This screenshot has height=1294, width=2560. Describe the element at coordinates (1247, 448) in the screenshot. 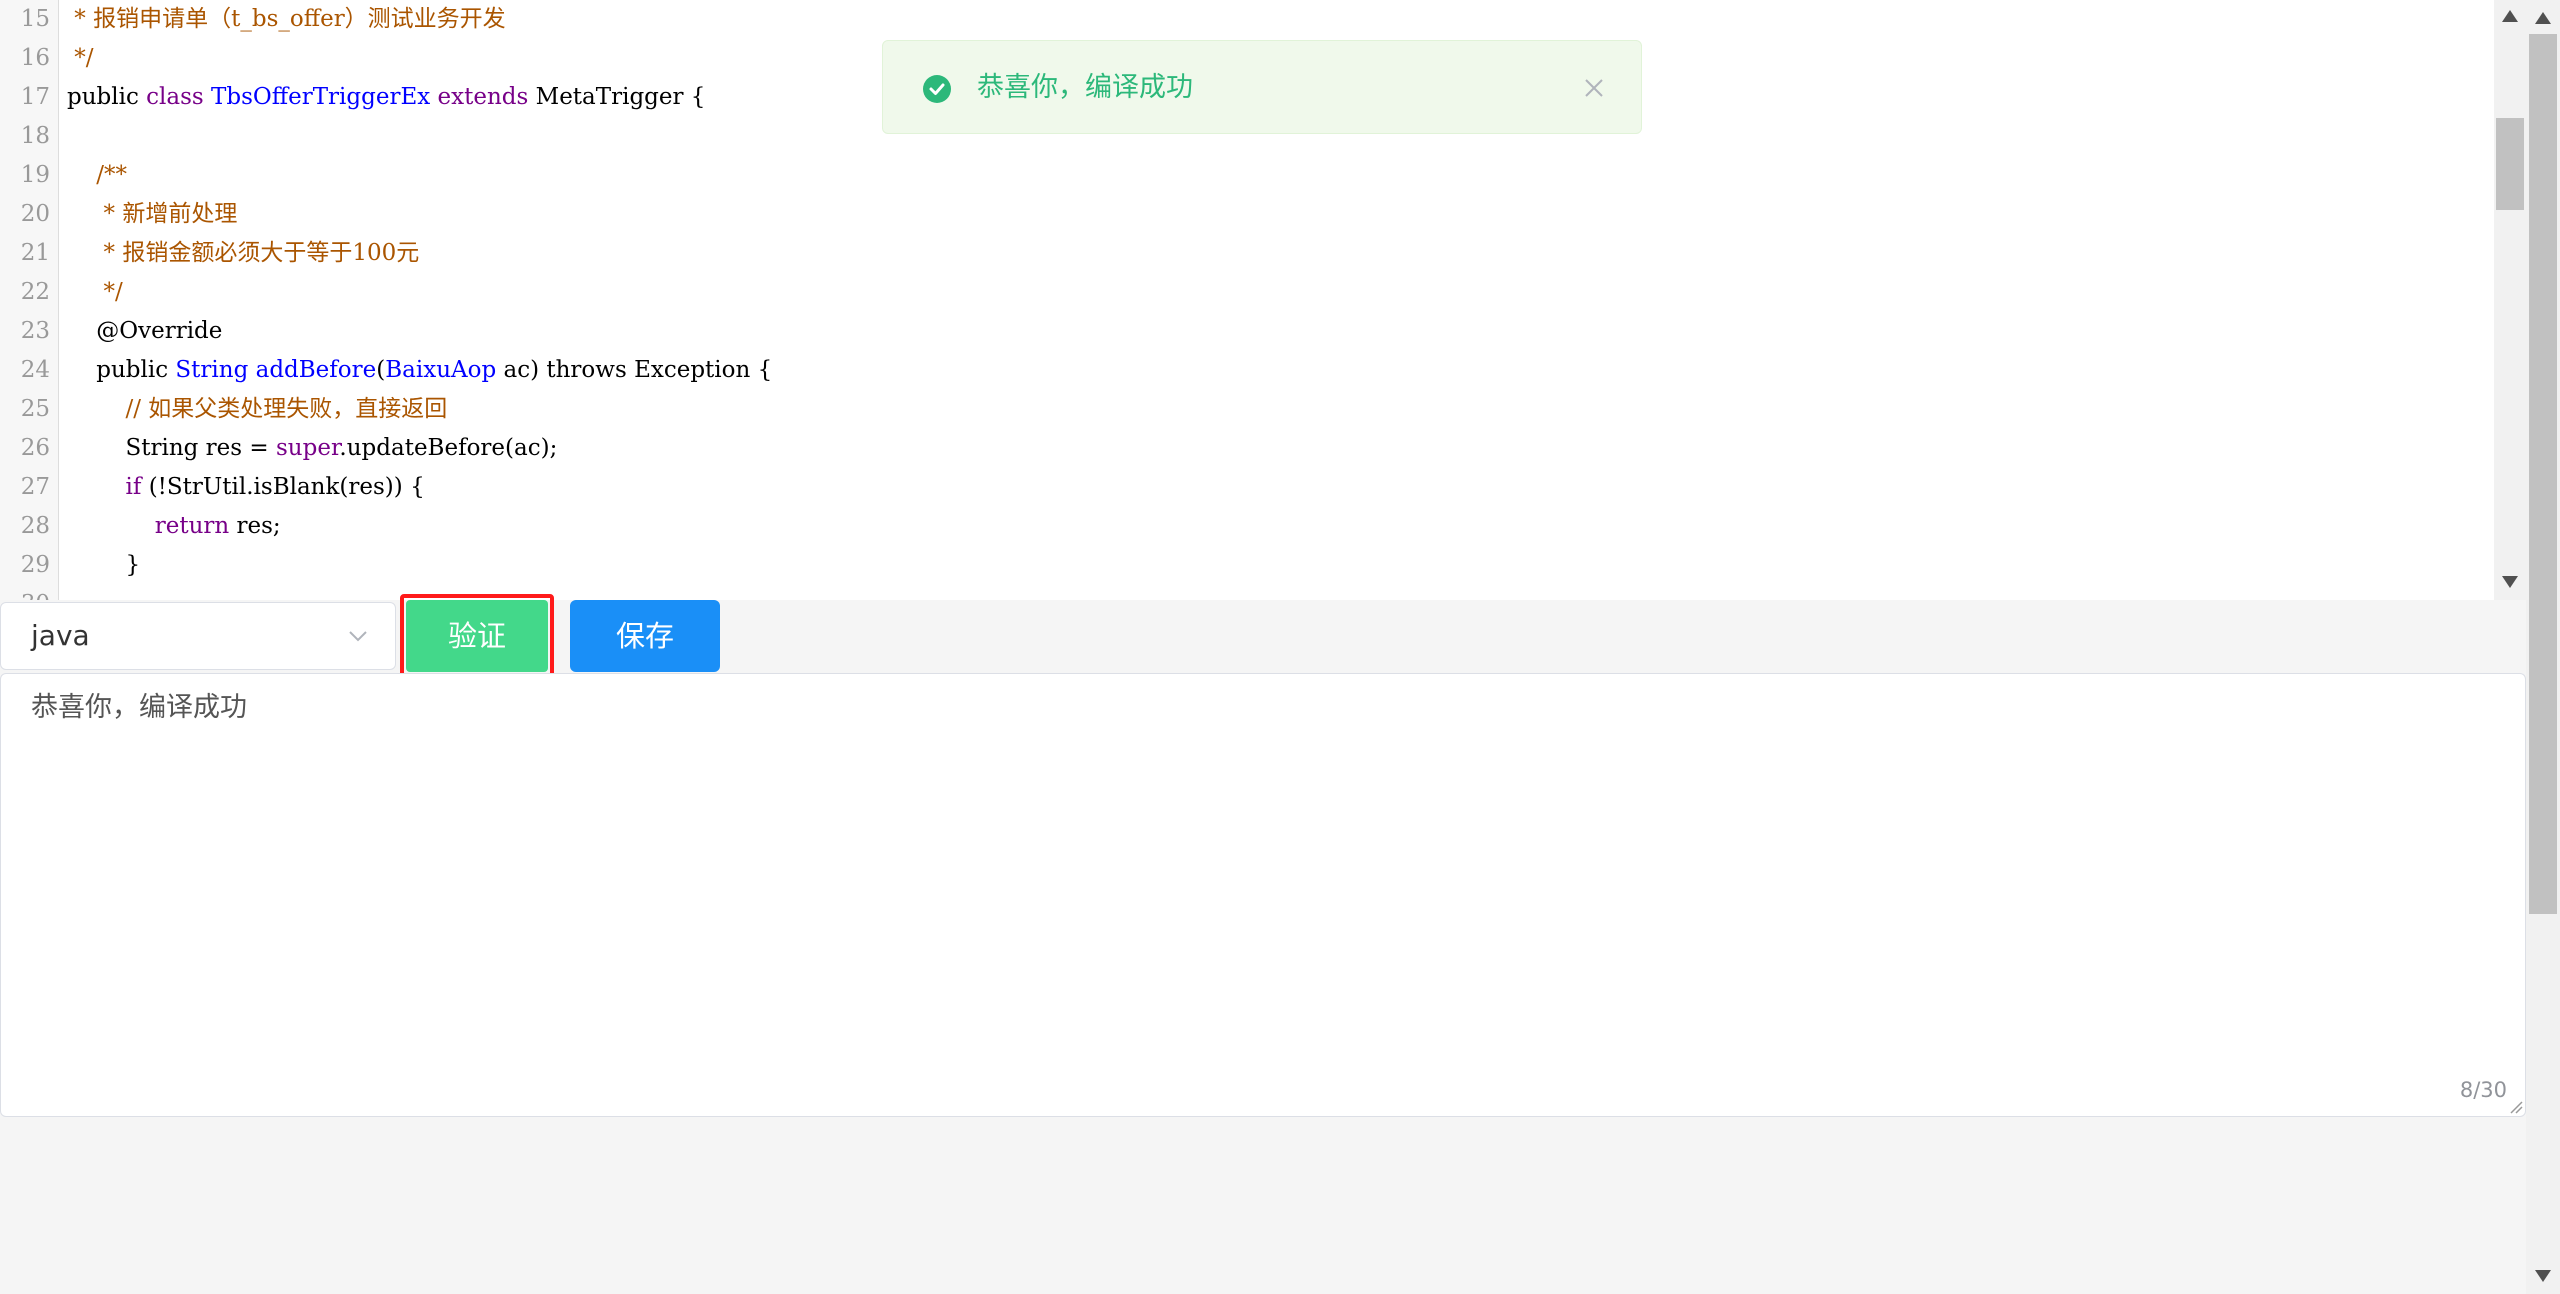

I see `code-line: 26 String res = super.updateBefore(ac);` at that location.